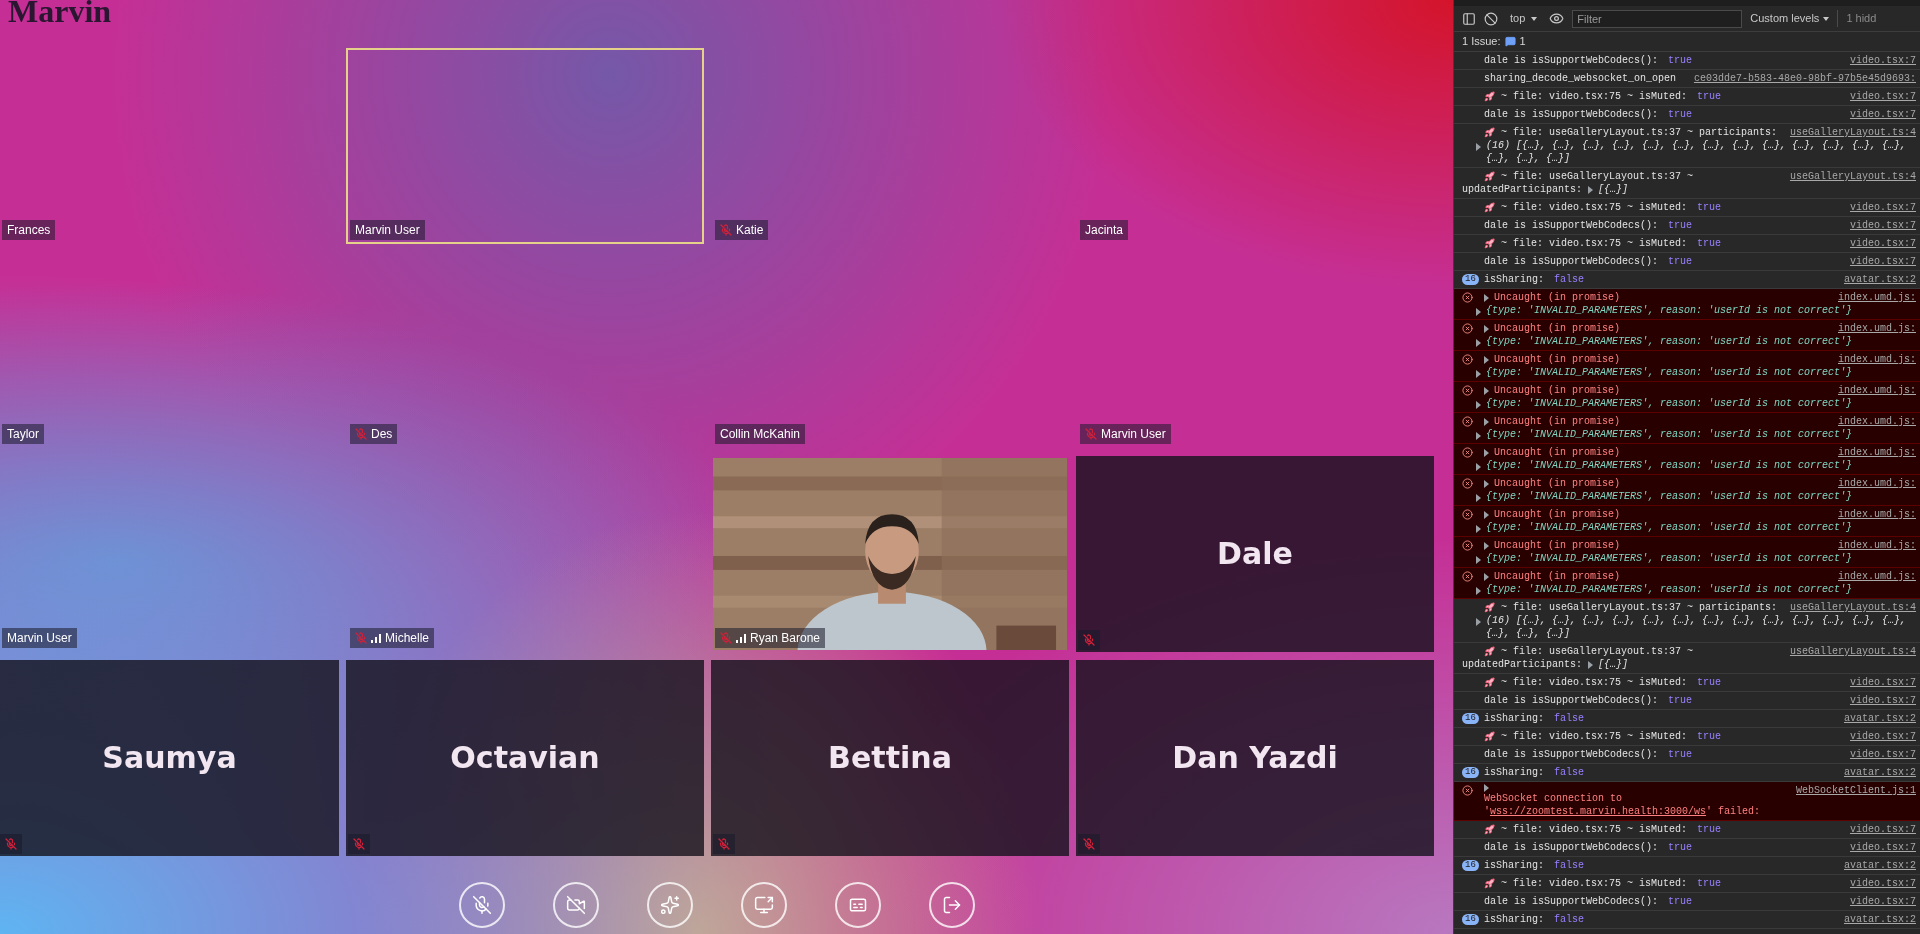 This screenshot has width=1920, height=934. What do you see at coordinates (1491, 18) in the screenshot?
I see `clear-console-icon` at bounding box center [1491, 18].